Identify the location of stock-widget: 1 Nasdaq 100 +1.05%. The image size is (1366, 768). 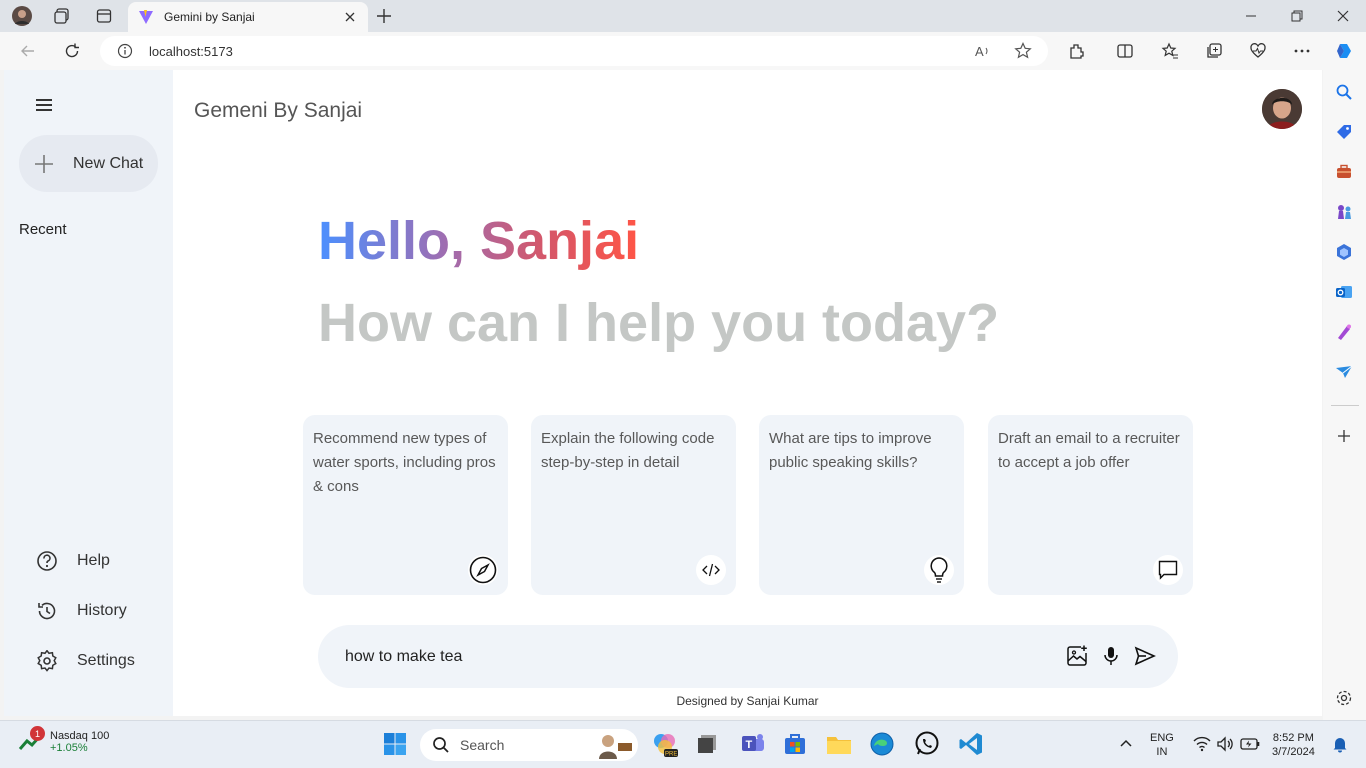
(64, 740).